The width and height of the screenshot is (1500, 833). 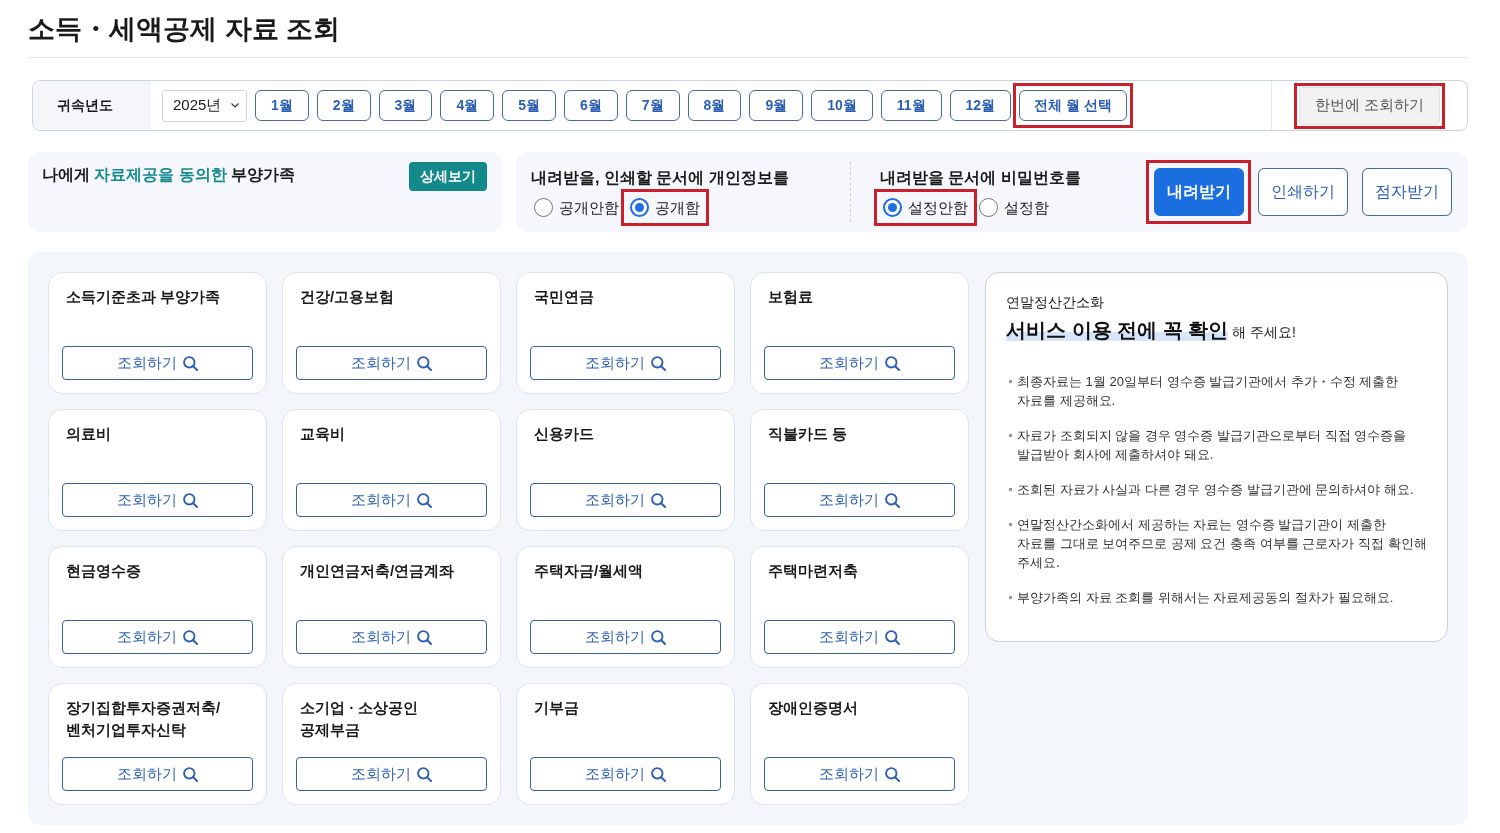 What do you see at coordinates (564, 434) in the screenshot?
I see `card-title: 신용카드` at bounding box center [564, 434].